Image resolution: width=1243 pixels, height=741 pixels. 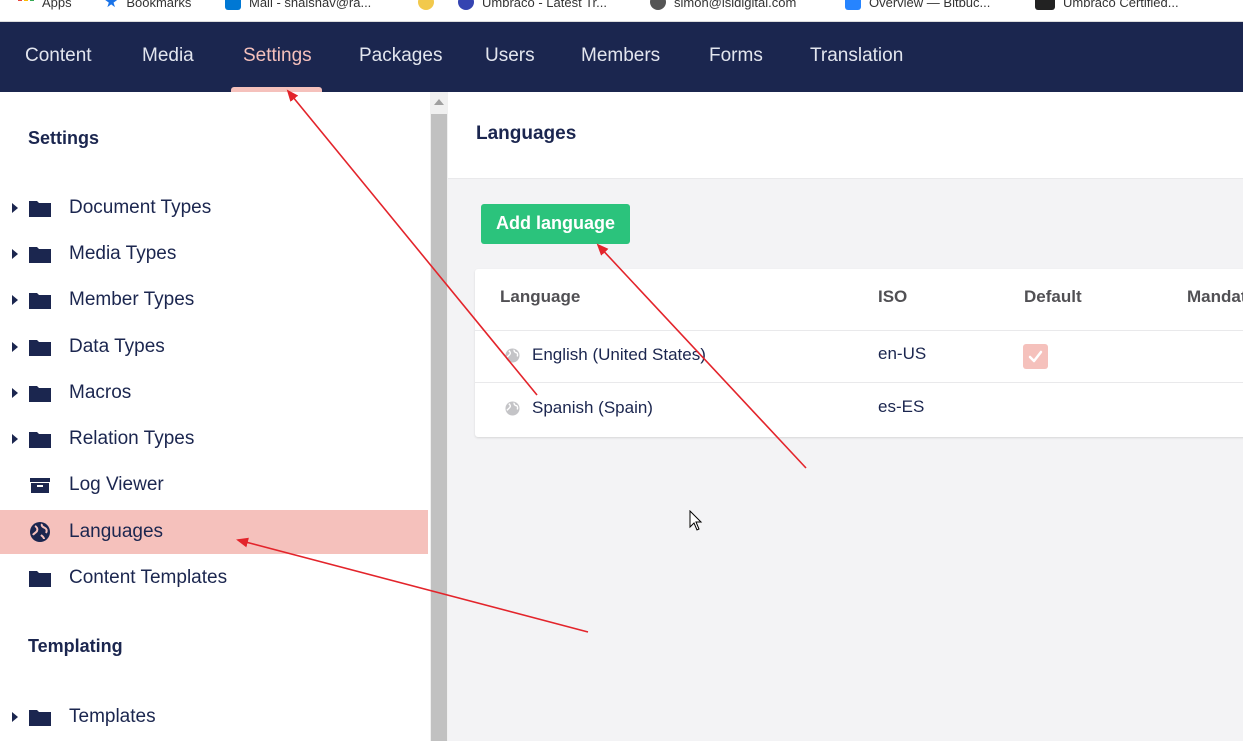 What do you see at coordinates (845, 135) in the screenshot?
I see `main-header: Languages` at bounding box center [845, 135].